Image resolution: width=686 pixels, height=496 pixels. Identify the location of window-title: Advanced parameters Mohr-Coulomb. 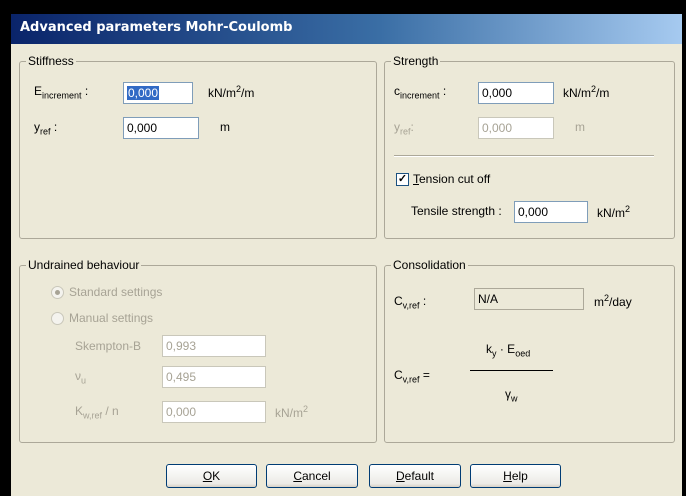
(156, 27).